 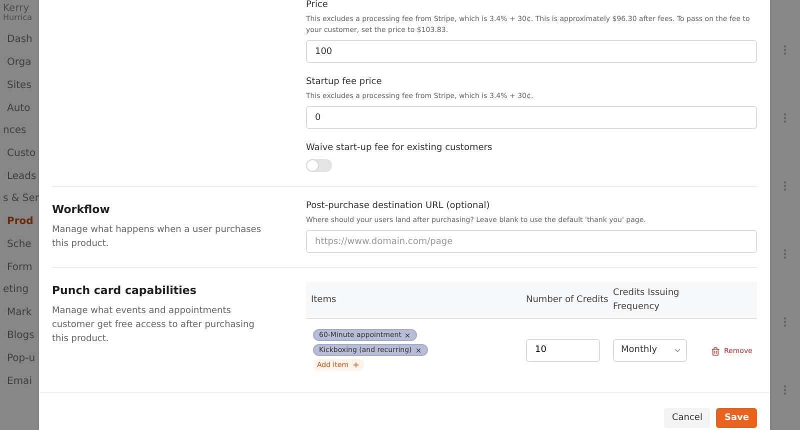 What do you see at coordinates (23, 245) in the screenshot?
I see `sidebar-item: Sche` at bounding box center [23, 245].